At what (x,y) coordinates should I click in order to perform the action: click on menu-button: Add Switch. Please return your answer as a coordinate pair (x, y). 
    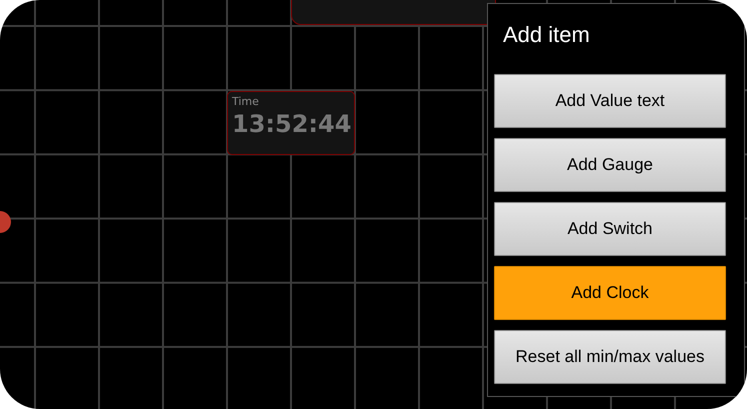
    Looking at the image, I should click on (610, 229).